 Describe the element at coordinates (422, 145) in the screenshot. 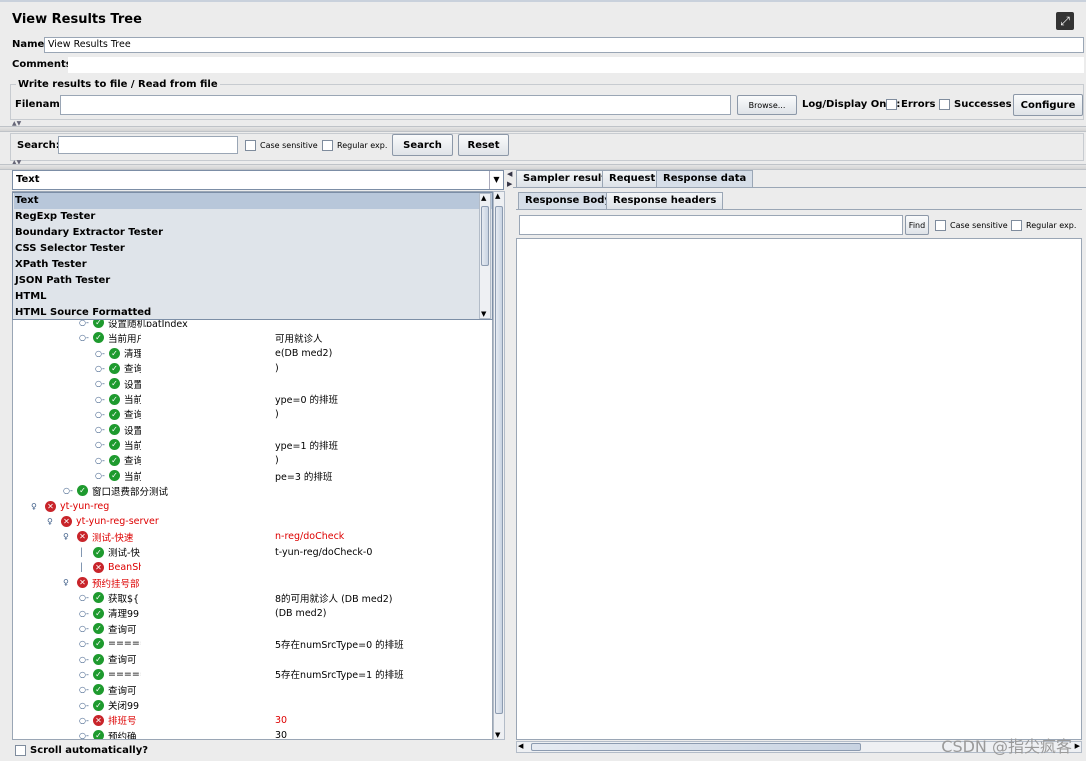

I see `search-button: Search` at that location.